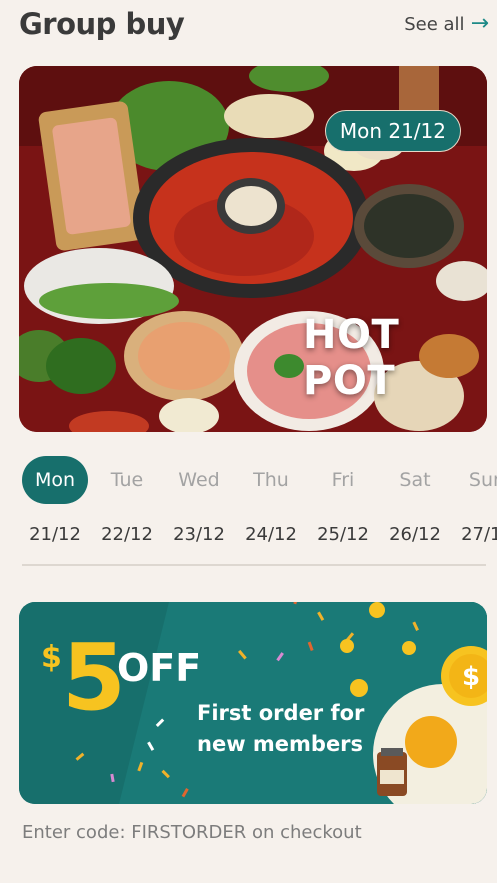  What do you see at coordinates (343, 480) in the screenshot?
I see `day-name: Fri` at bounding box center [343, 480].